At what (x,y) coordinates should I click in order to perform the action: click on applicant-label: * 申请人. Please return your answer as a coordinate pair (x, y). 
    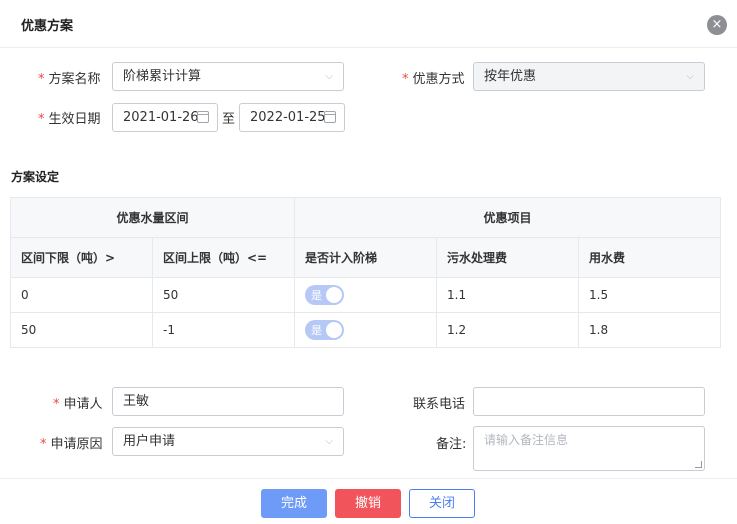
    Looking at the image, I should click on (78, 404).